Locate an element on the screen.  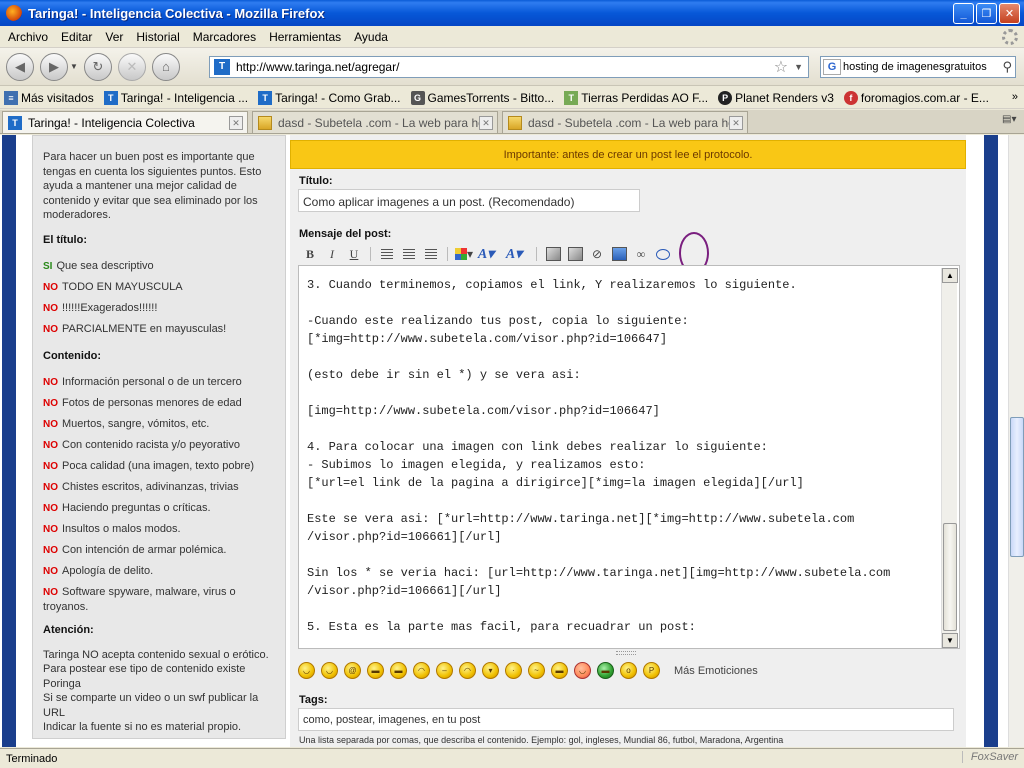
menu-historial: Historial is located at coordinates (157, 37).